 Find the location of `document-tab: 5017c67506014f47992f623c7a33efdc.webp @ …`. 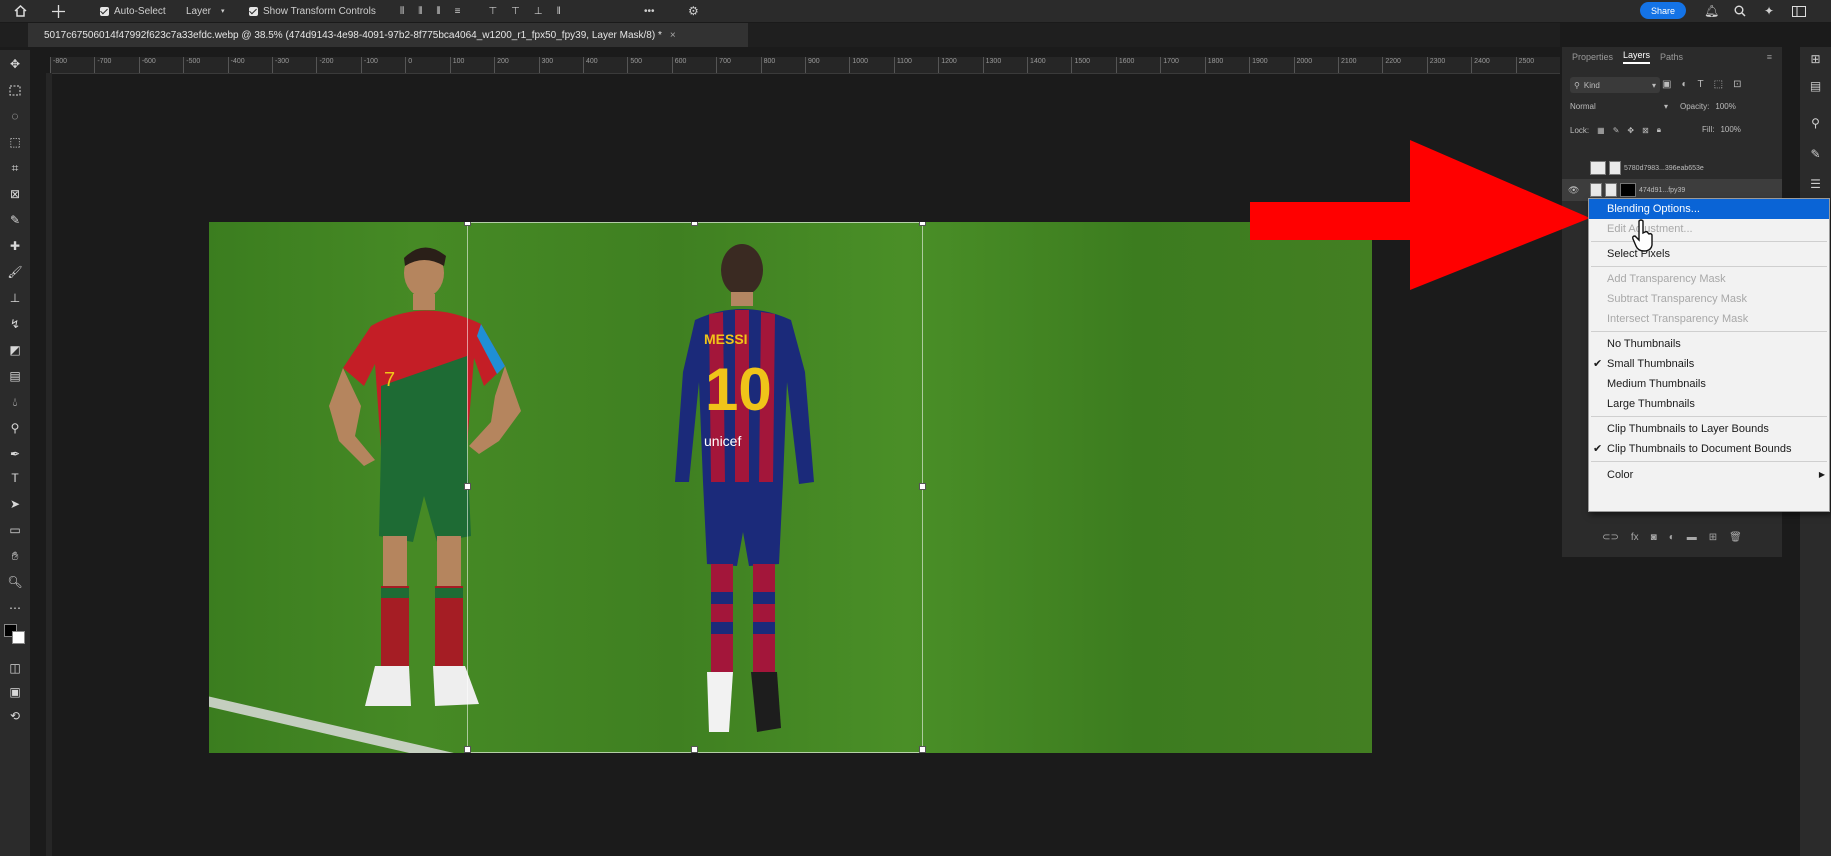

document-tab: 5017c67506014f47992f623c7a33efdc.webp @ … is located at coordinates (388, 35).